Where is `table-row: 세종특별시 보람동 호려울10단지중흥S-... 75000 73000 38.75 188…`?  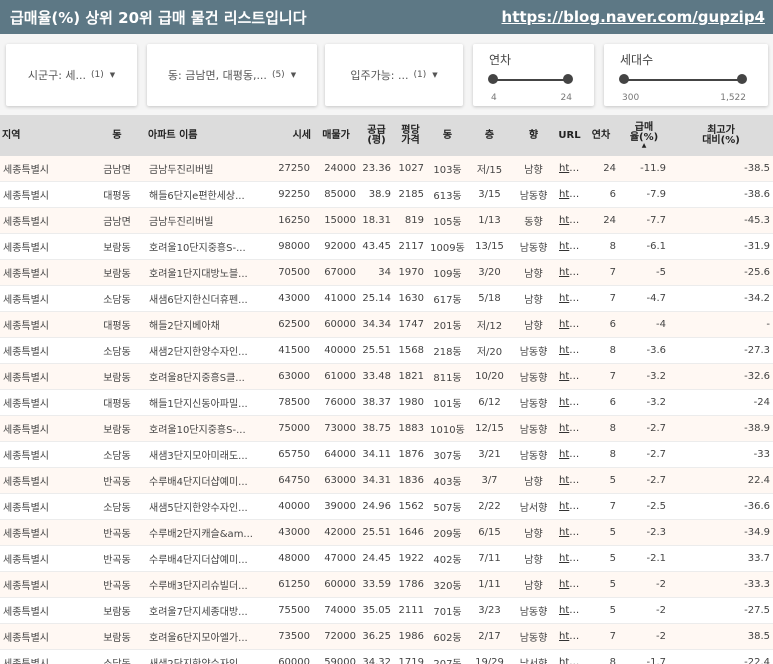 table-row: 세종특별시 보람동 호려울10단지중흥S-... 75000 73000 38.75 188… is located at coordinates (386, 428).